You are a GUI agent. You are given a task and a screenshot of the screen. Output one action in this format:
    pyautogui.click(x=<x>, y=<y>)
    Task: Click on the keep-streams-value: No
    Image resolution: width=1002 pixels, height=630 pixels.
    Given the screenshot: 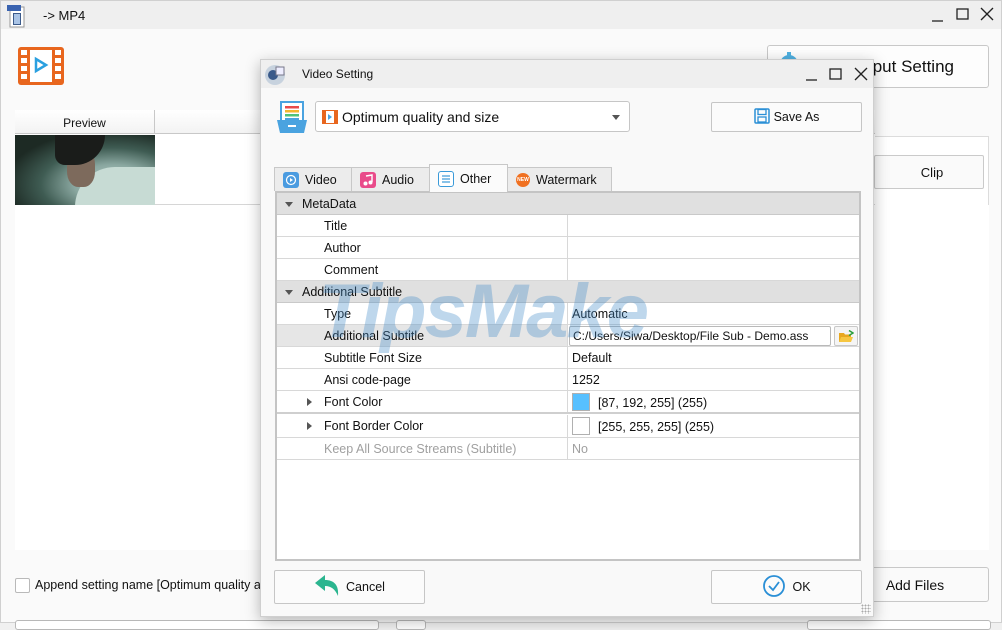 What is the action you would take?
    pyautogui.click(x=713, y=448)
    